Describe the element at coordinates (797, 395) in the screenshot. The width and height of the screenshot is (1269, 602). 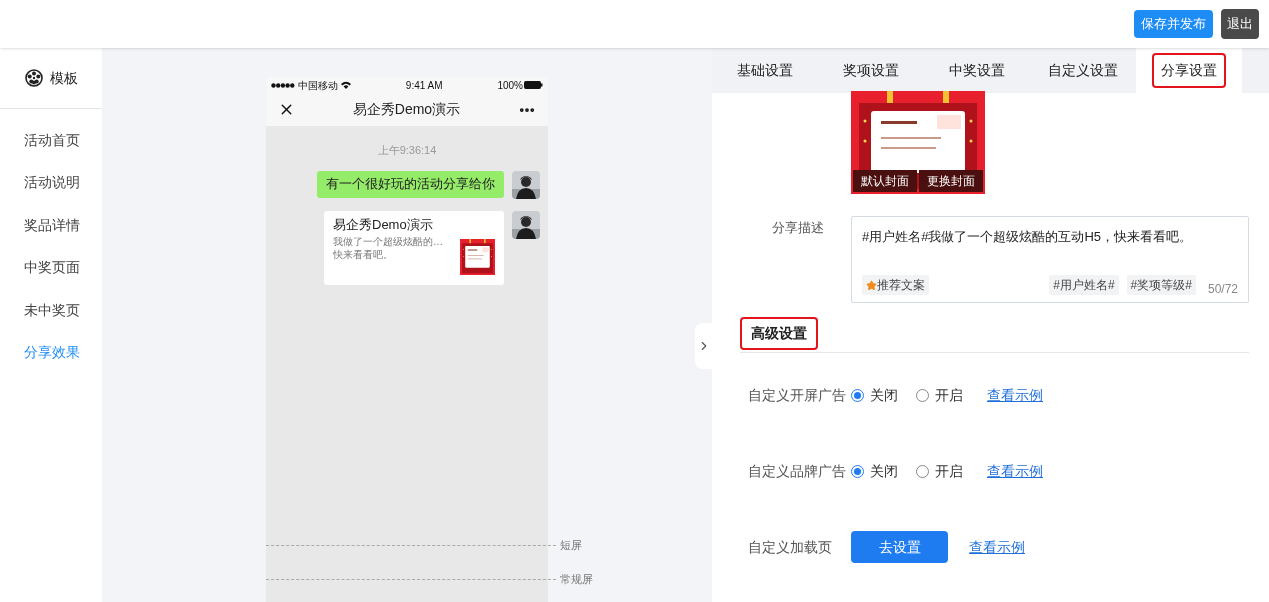
I see `setting-label: 自定义开屏广告` at that location.